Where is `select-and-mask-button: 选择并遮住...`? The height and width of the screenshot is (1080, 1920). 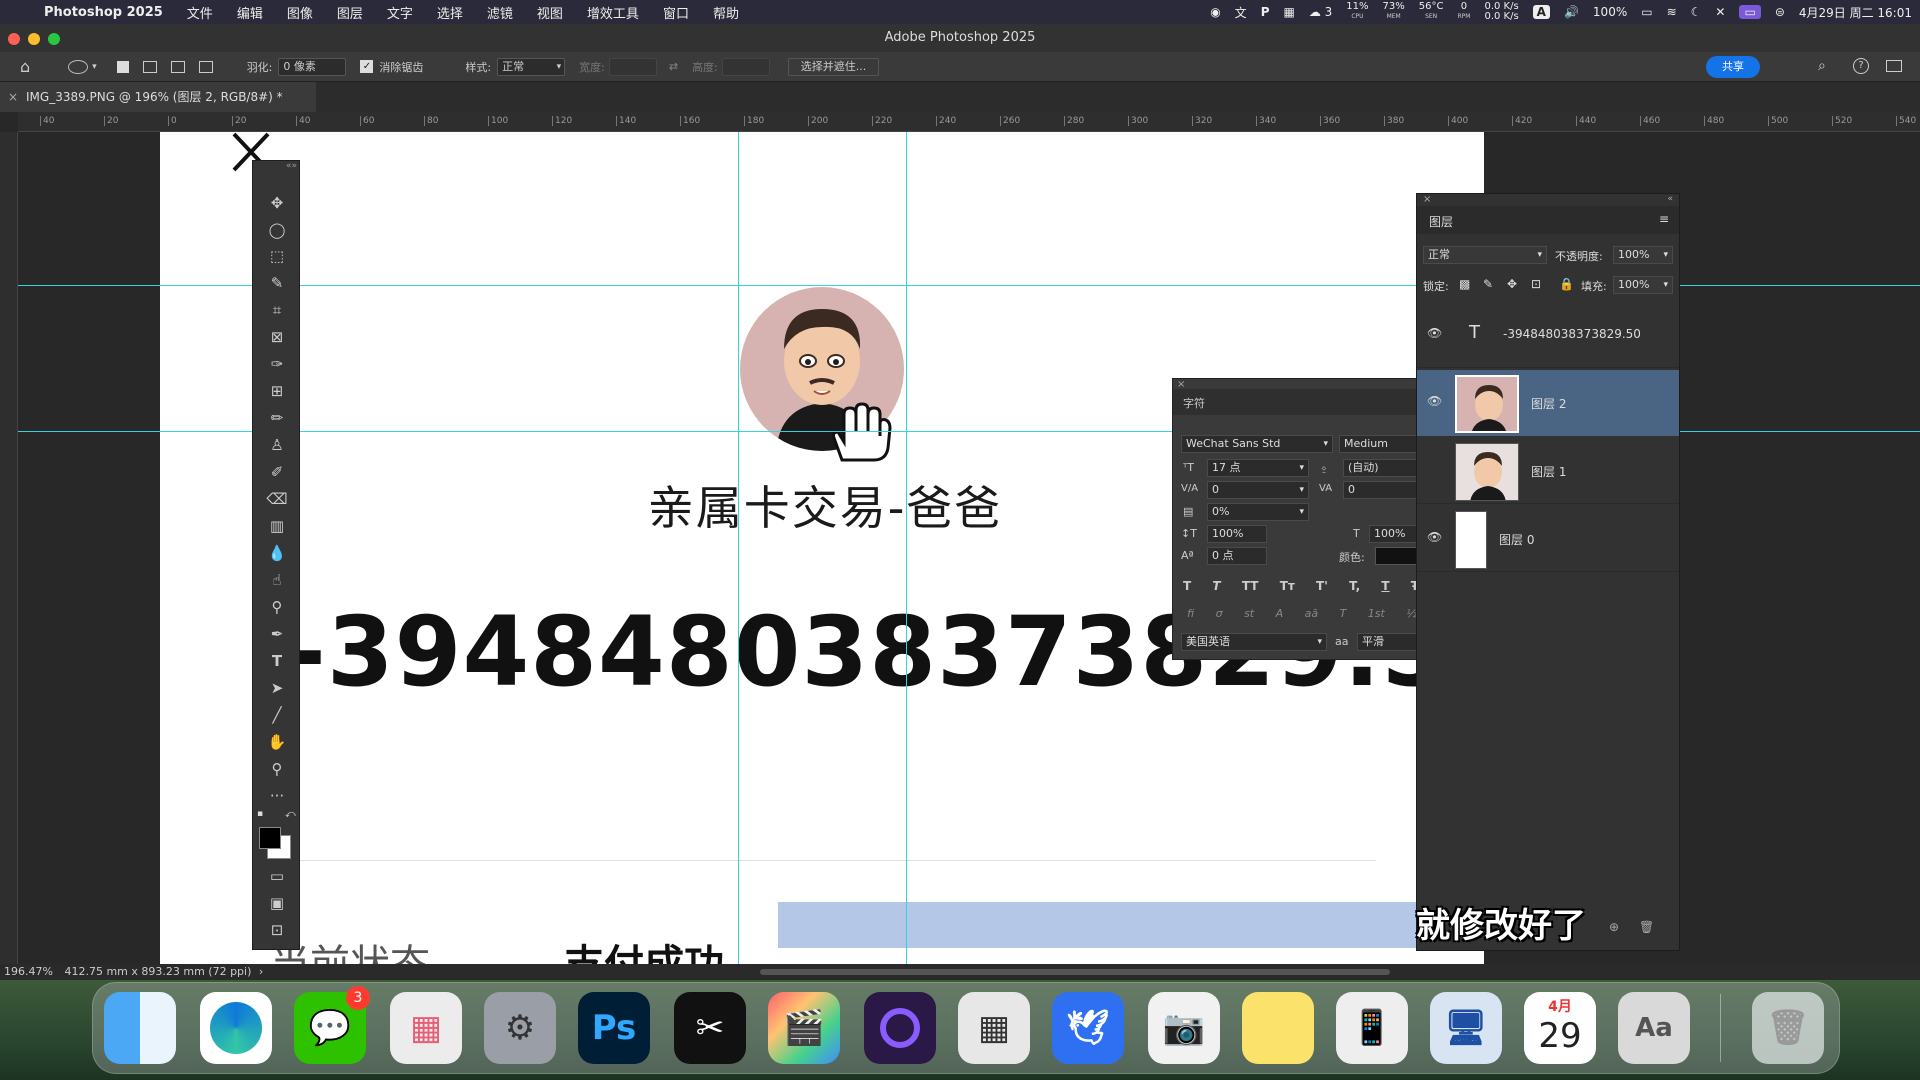 select-and-mask-button: 选择并遮住... is located at coordinates (833, 66).